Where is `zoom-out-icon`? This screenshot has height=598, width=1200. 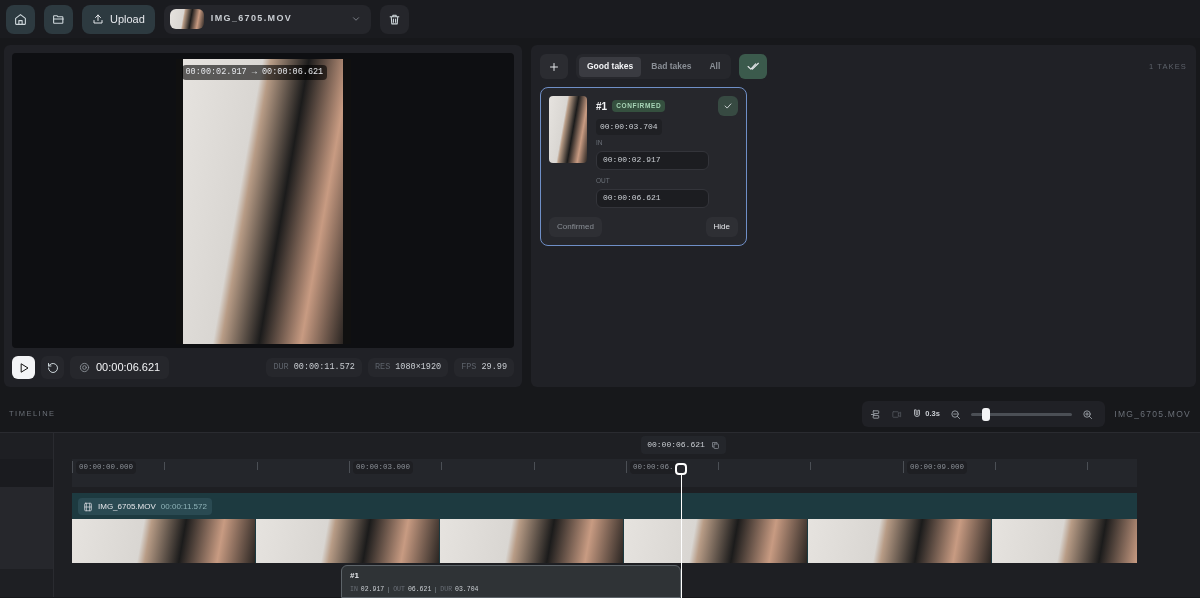 zoom-out-icon is located at coordinates (955, 414).